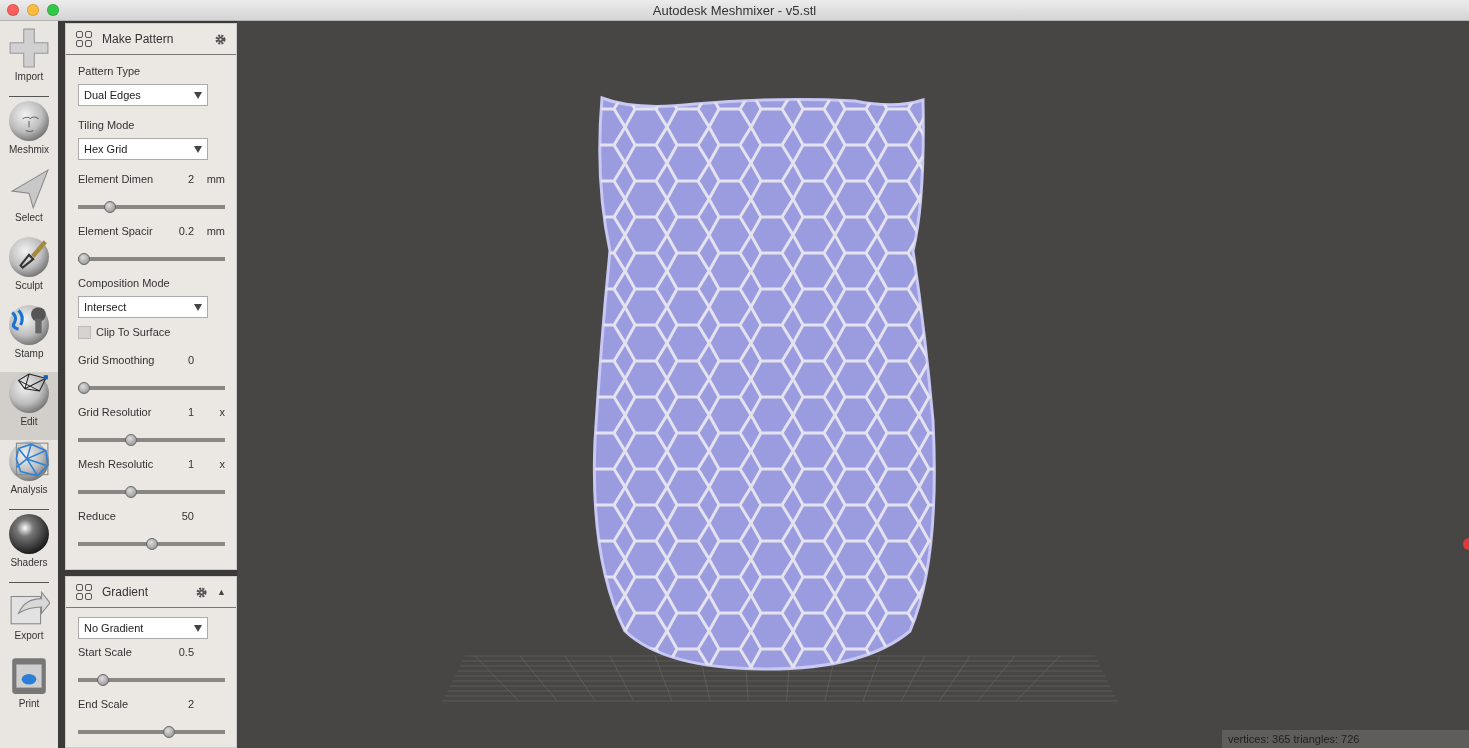 Image resolution: width=1469 pixels, height=748 pixels. Describe the element at coordinates (29, 48) in the screenshot. I see `plus-icon` at that location.